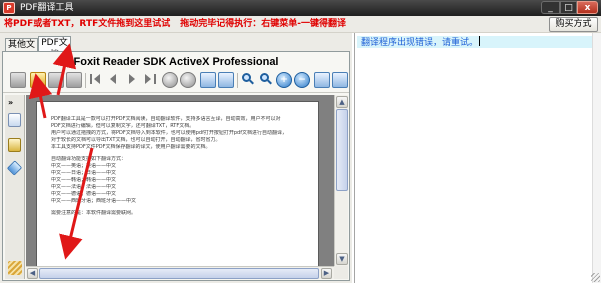 The width and height of the screenshot is (601, 283). Describe the element at coordinates (226, 80) in the screenshot. I see `select-icon` at that location.